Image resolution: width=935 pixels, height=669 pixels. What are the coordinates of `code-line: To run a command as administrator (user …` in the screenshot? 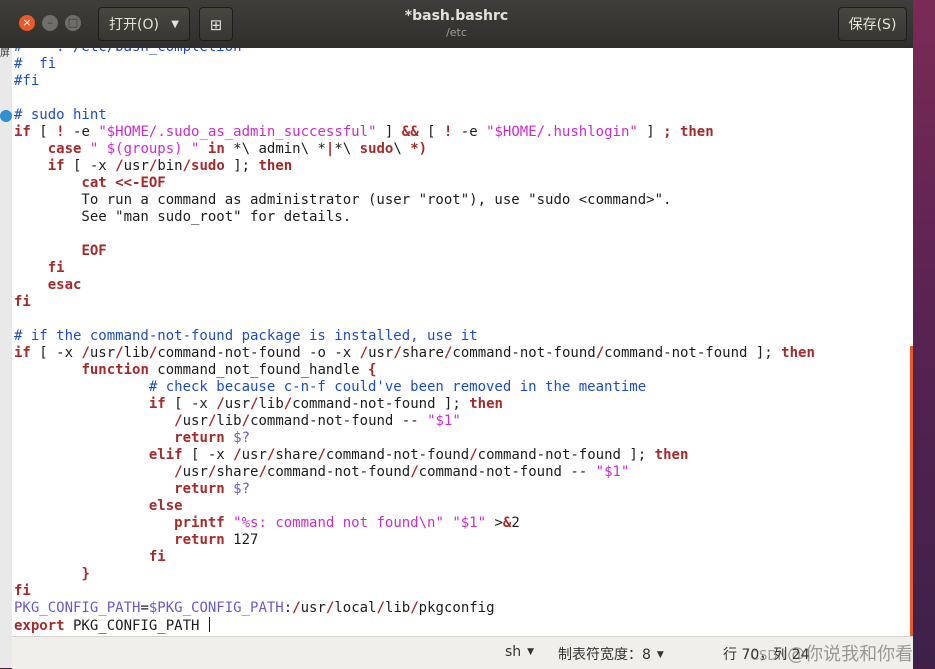 It's located at (414, 200).